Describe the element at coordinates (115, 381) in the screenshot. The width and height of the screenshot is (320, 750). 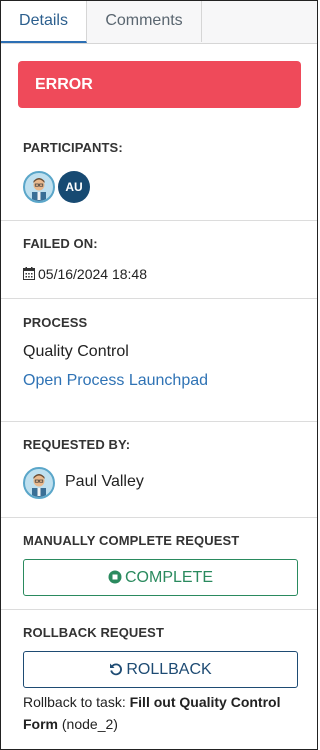
I see `open-process-launchpad-link: Open Process Launchpad` at that location.